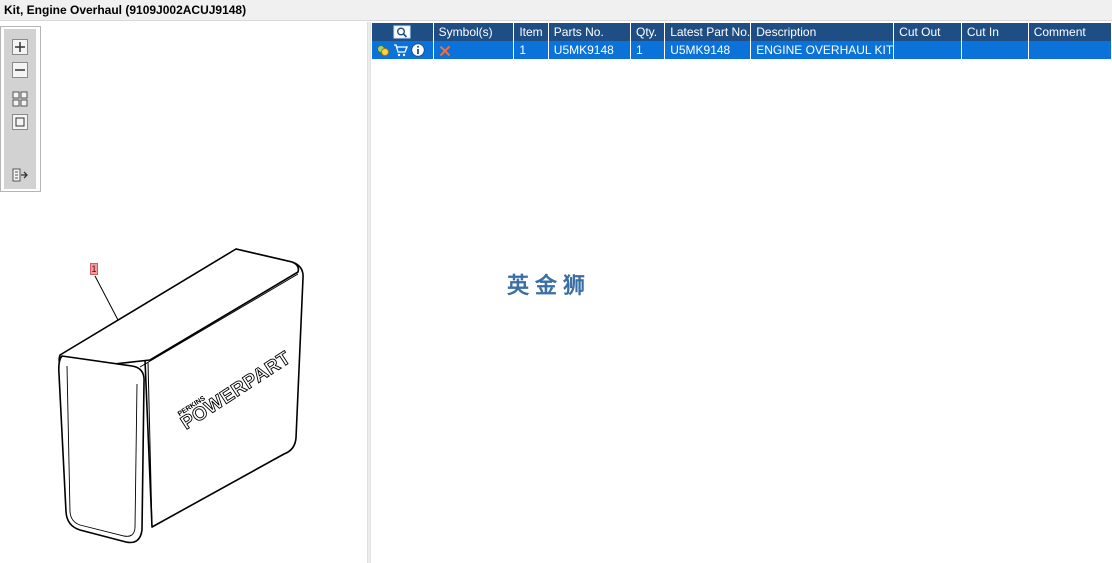 Image resolution: width=1112 pixels, height=563 pixels. Describe the element at coordinates (995, 32) in the screenshot. I see `column-header-cut-in: Cut In` at that location.